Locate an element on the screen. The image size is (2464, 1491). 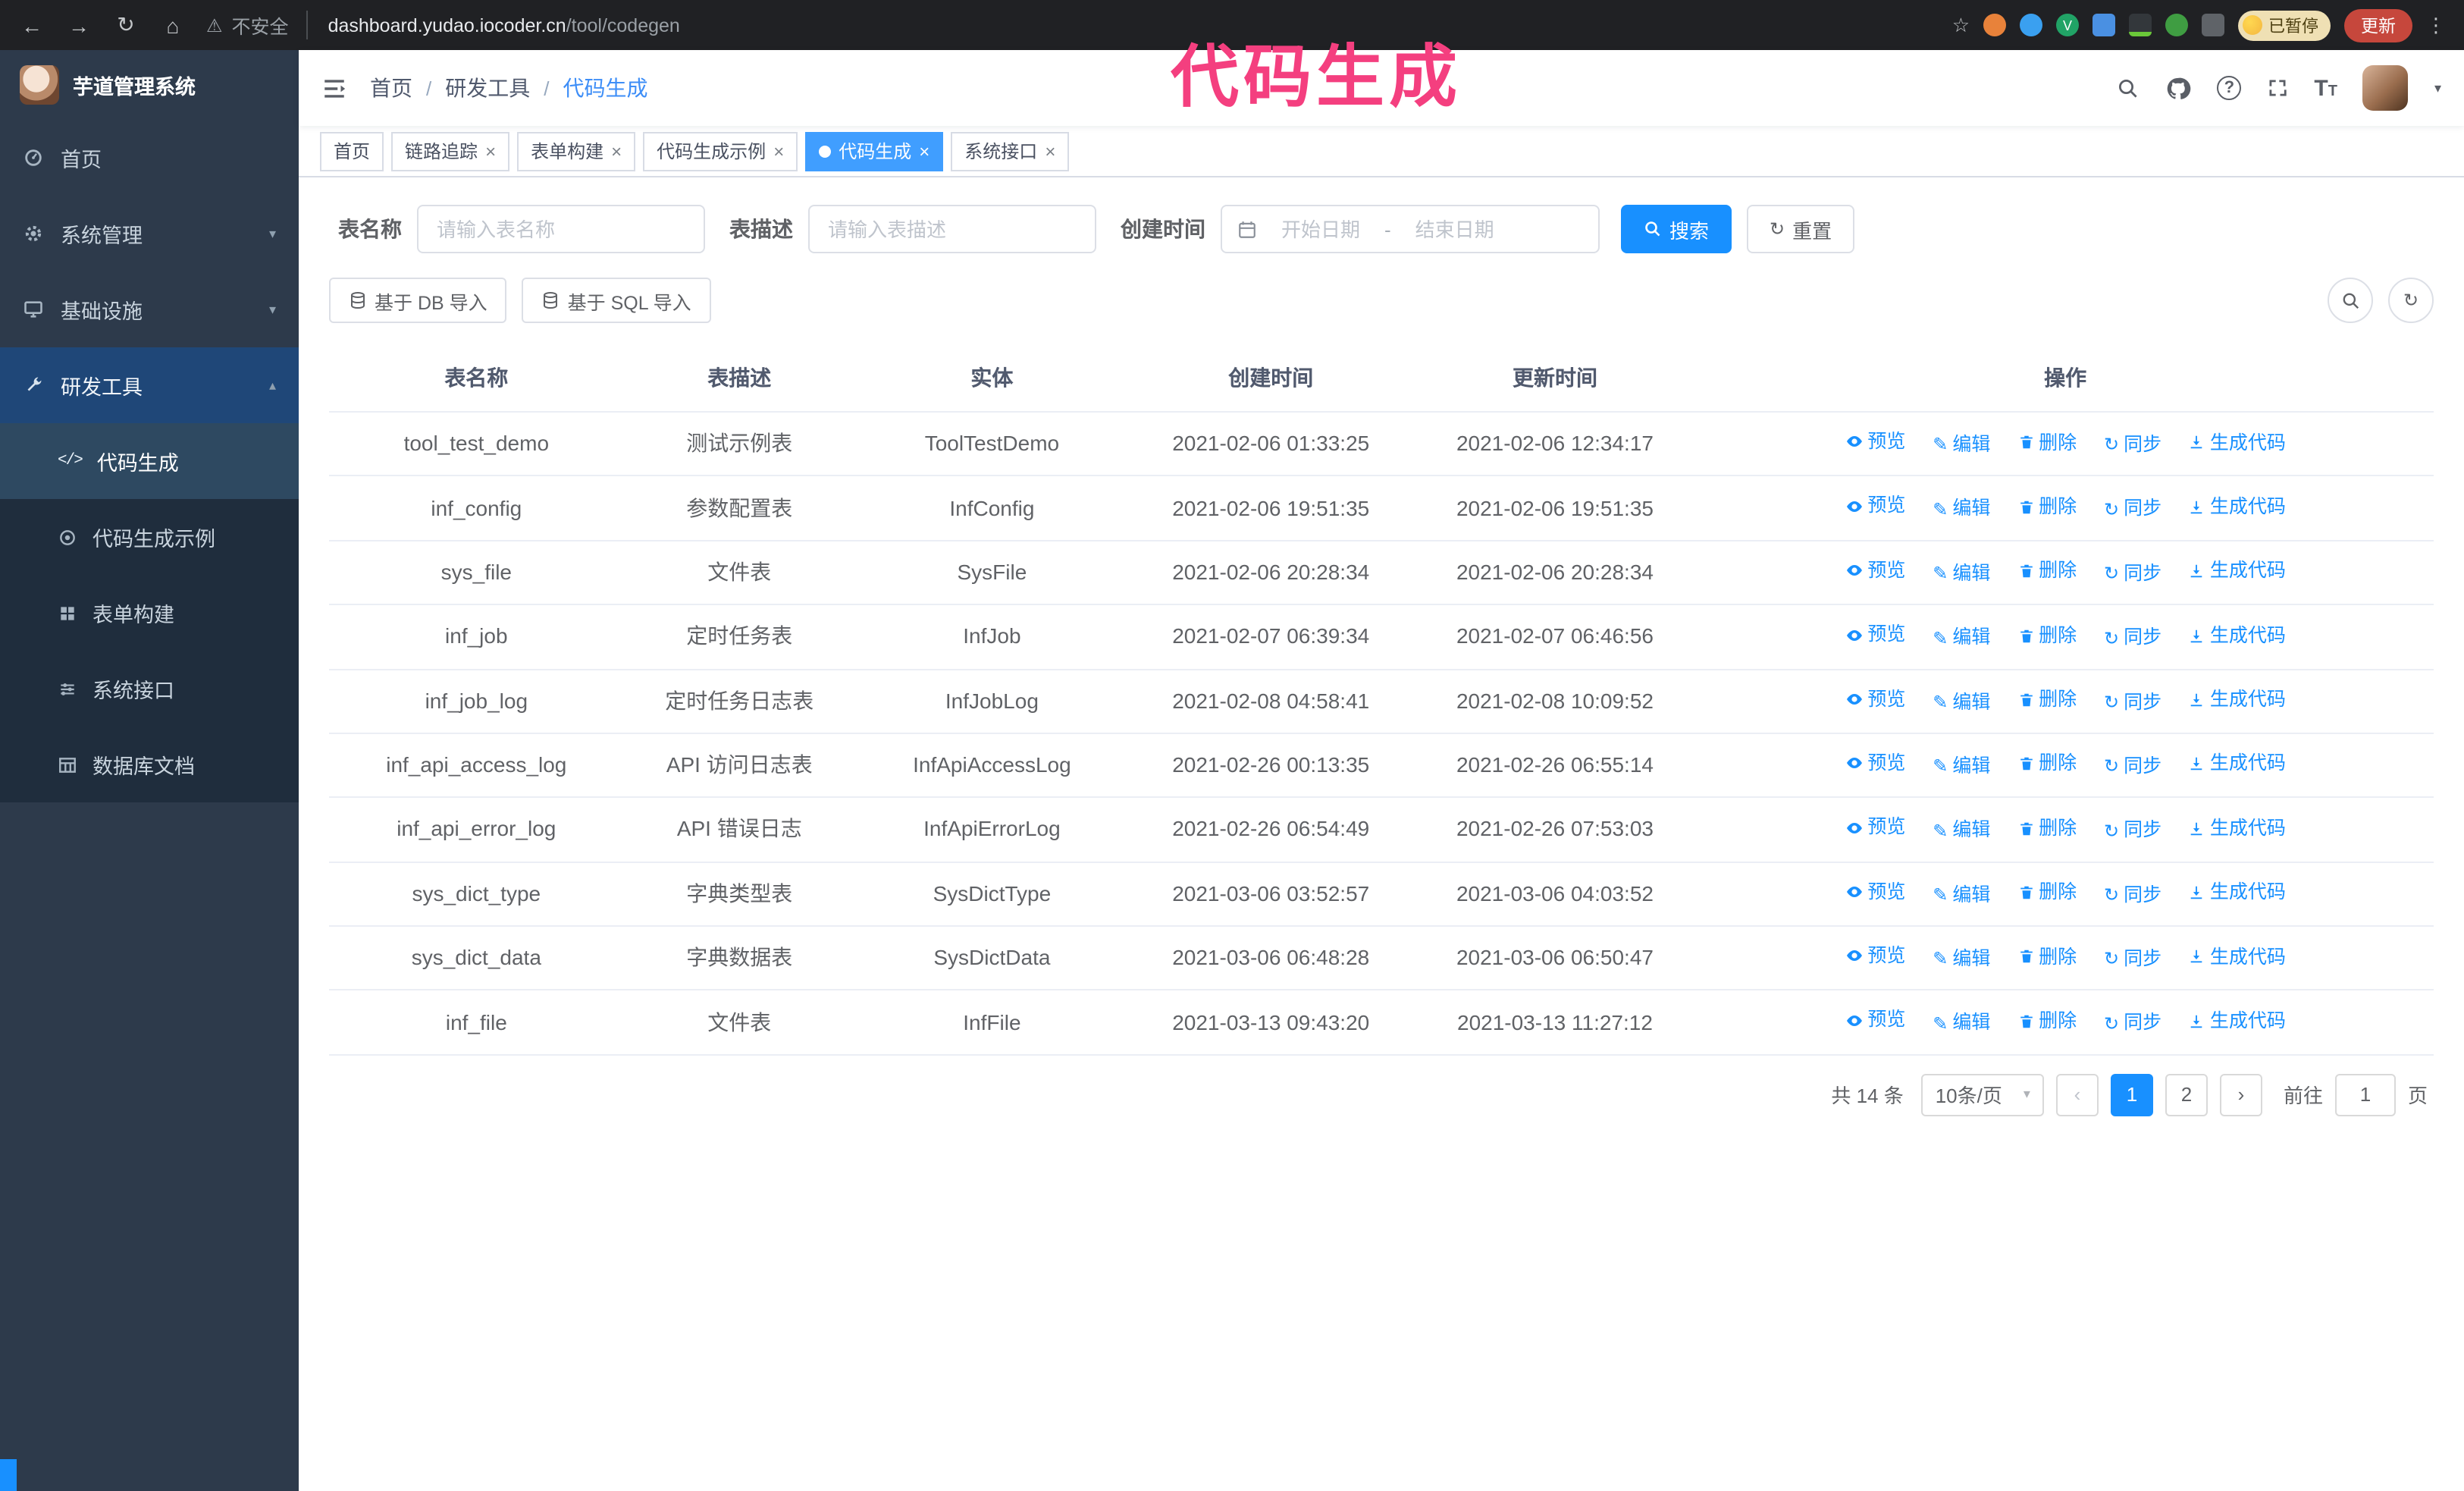
page-size-select: 10条/页 ▾ is located at coordinates (1983, 1094).